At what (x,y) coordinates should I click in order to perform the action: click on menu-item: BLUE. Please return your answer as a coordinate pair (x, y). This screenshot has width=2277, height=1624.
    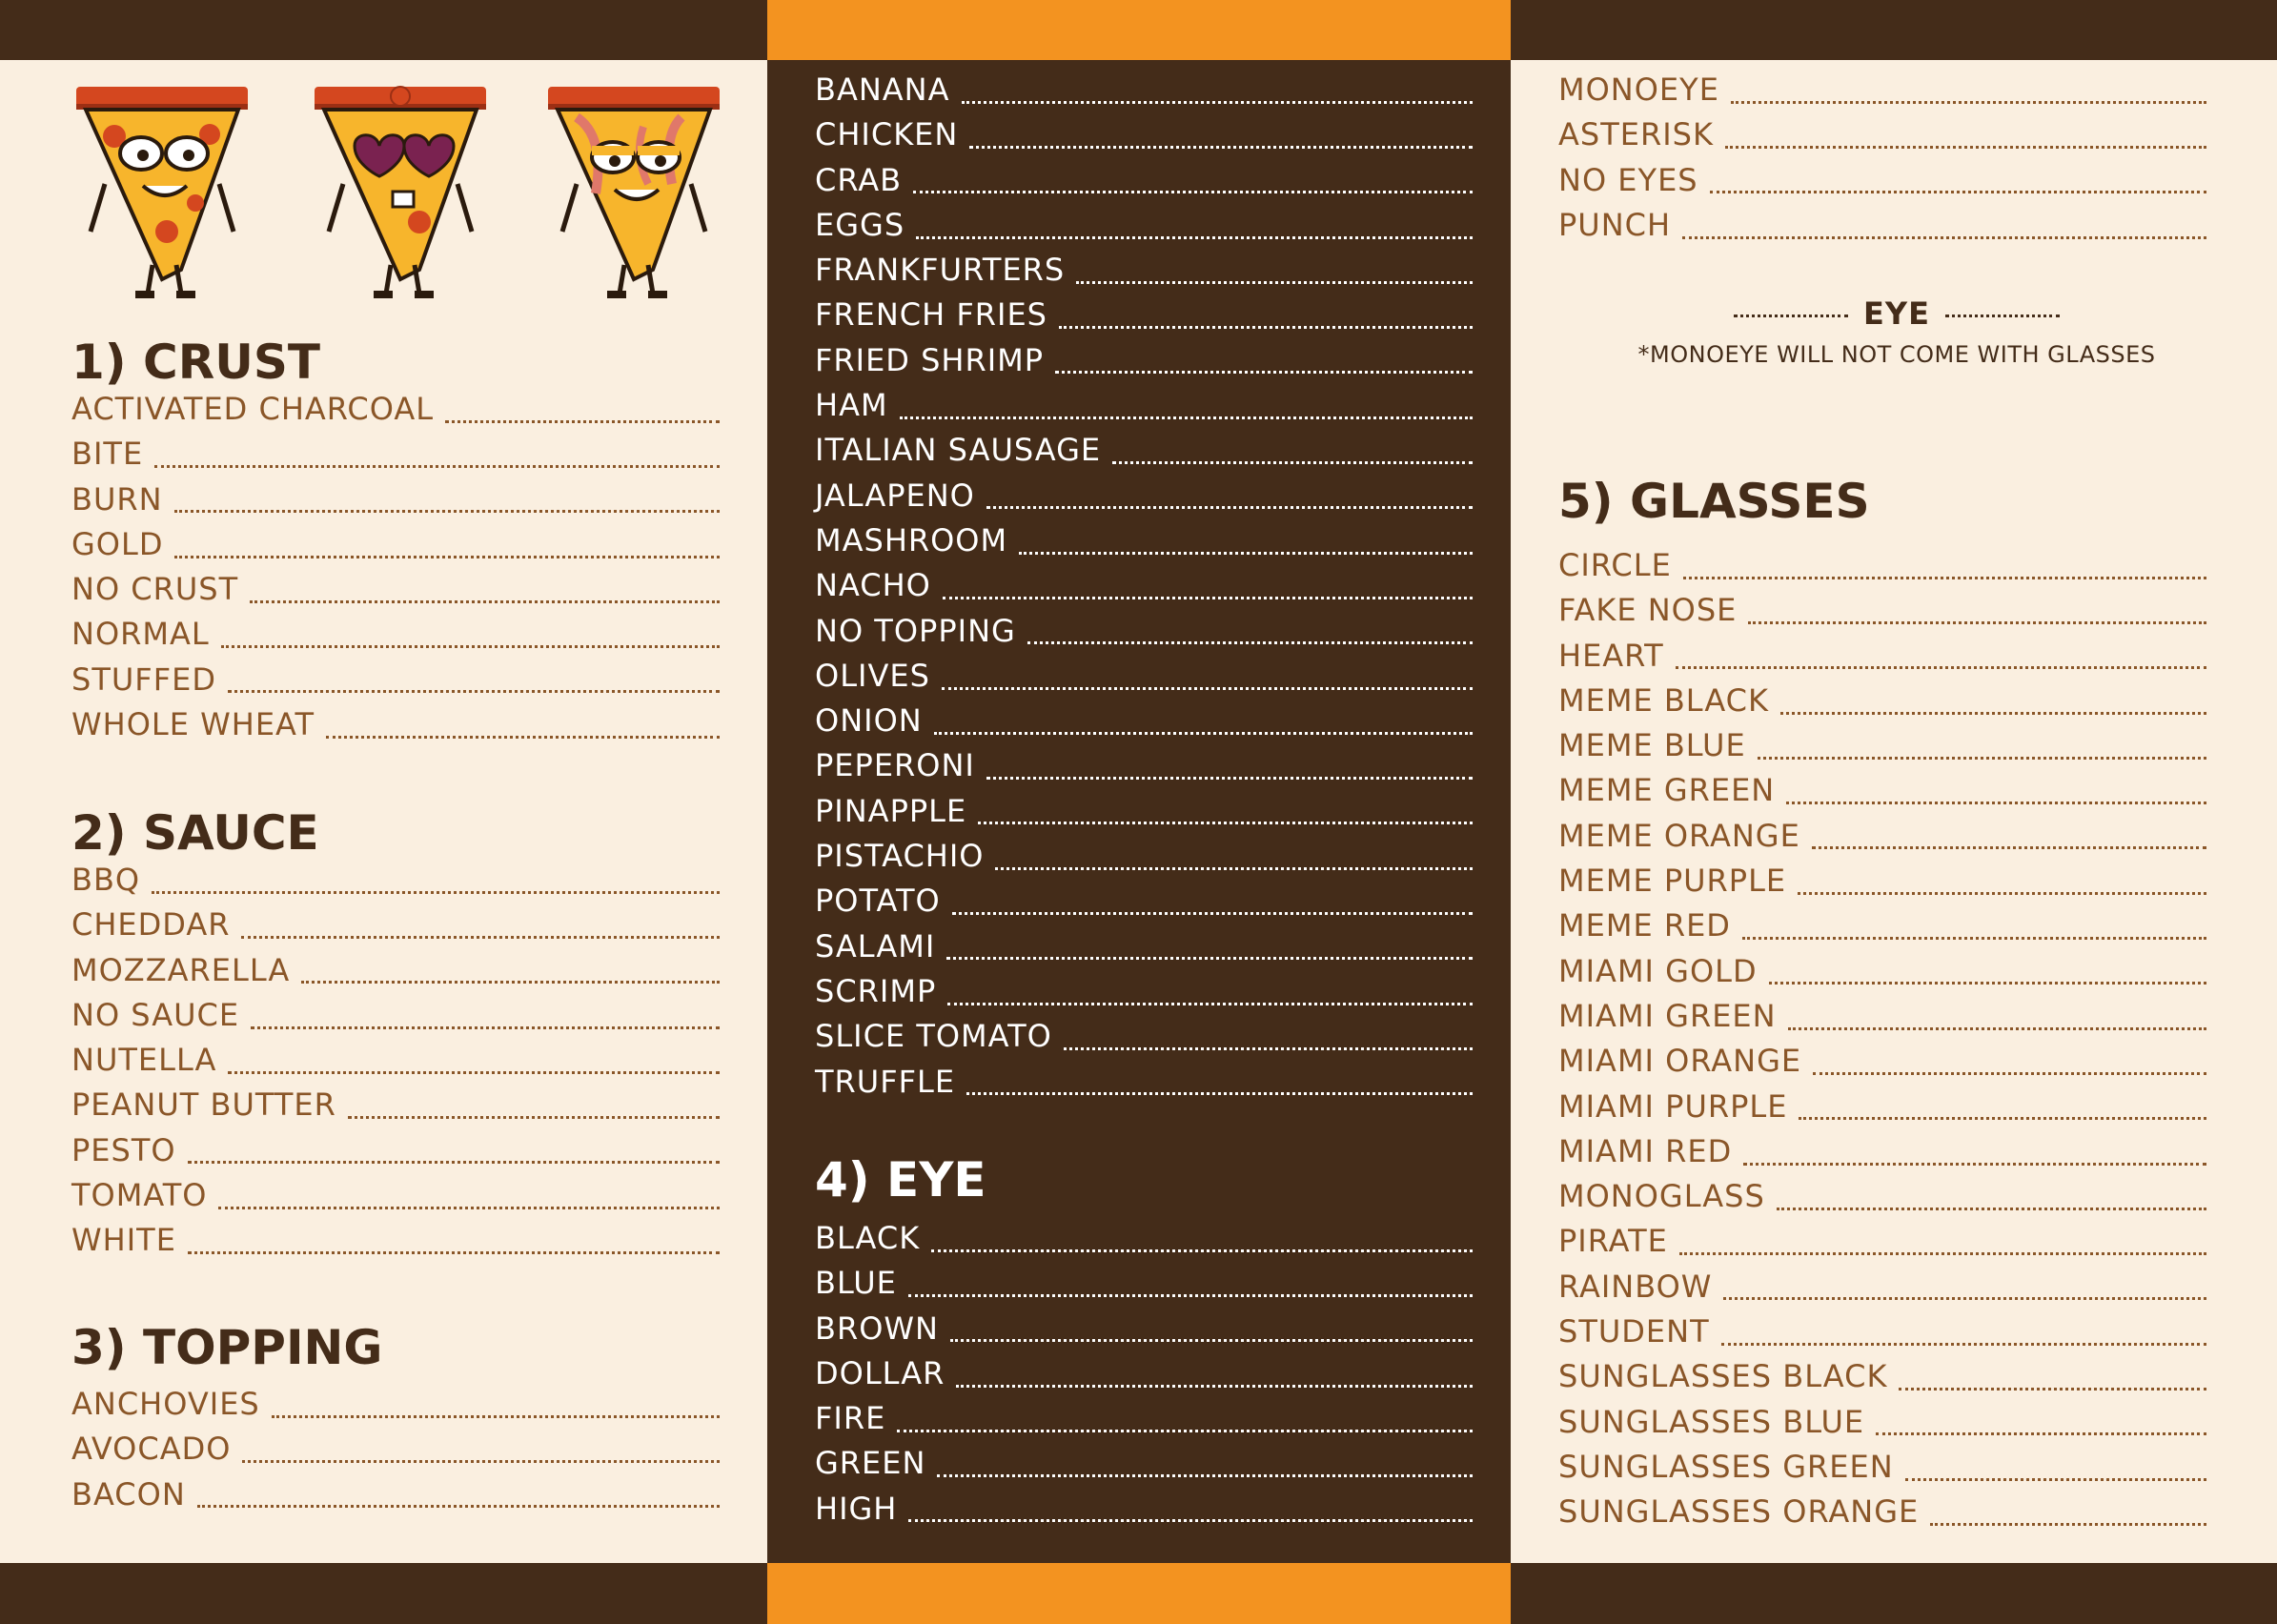
    Looking at the image, I should click on (1144, 1287).